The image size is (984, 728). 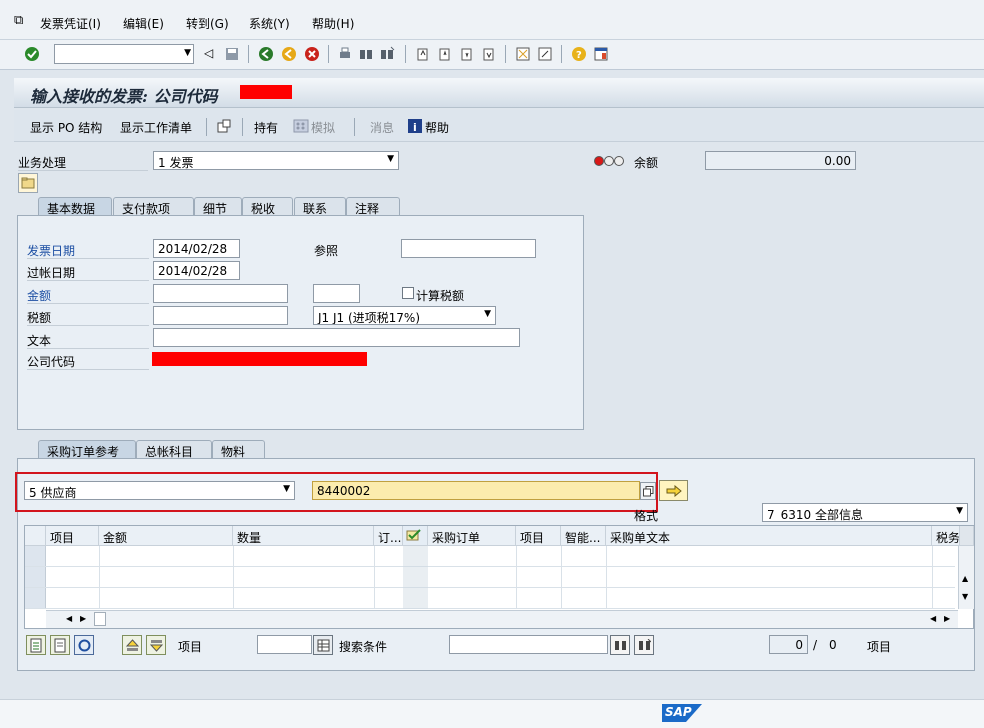 I want to click on tab-payment: 支付款项, so click(x=153, y=206).